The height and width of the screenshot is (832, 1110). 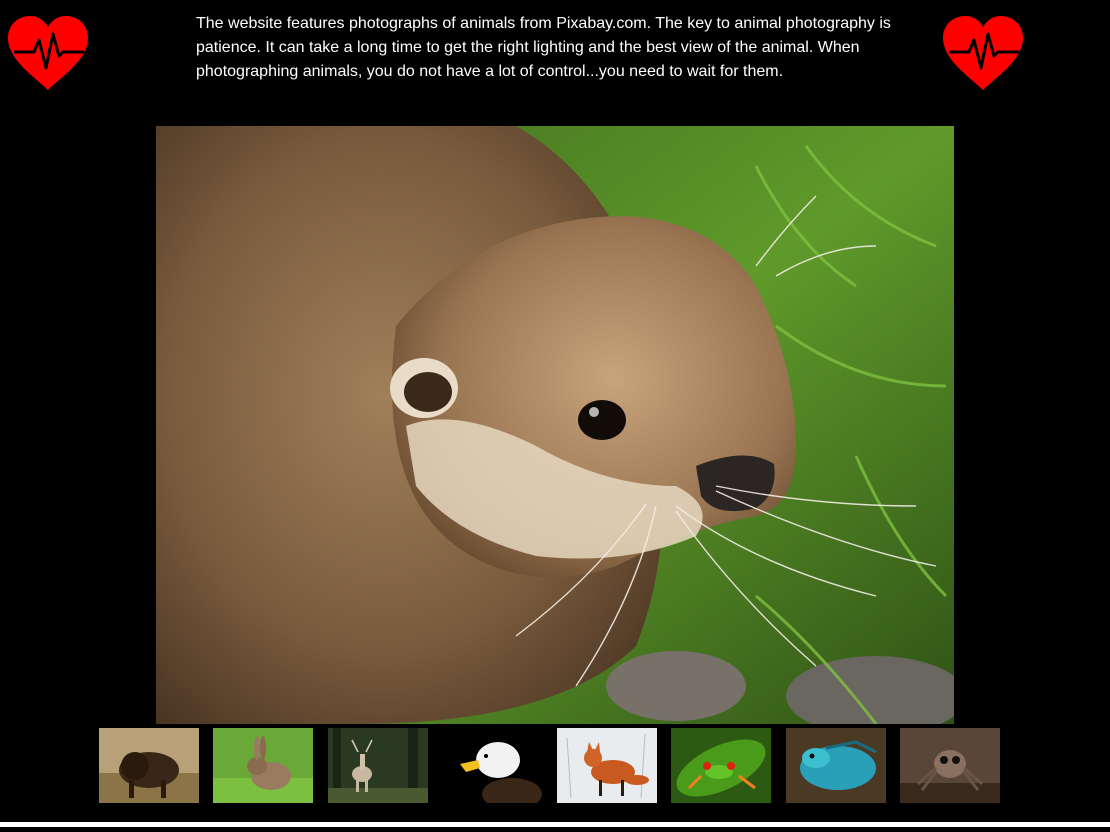 What do you see at coordinates (721, 765) in the screenshot?
I see `thumbnail-frog` at bounding box center [721, 765].